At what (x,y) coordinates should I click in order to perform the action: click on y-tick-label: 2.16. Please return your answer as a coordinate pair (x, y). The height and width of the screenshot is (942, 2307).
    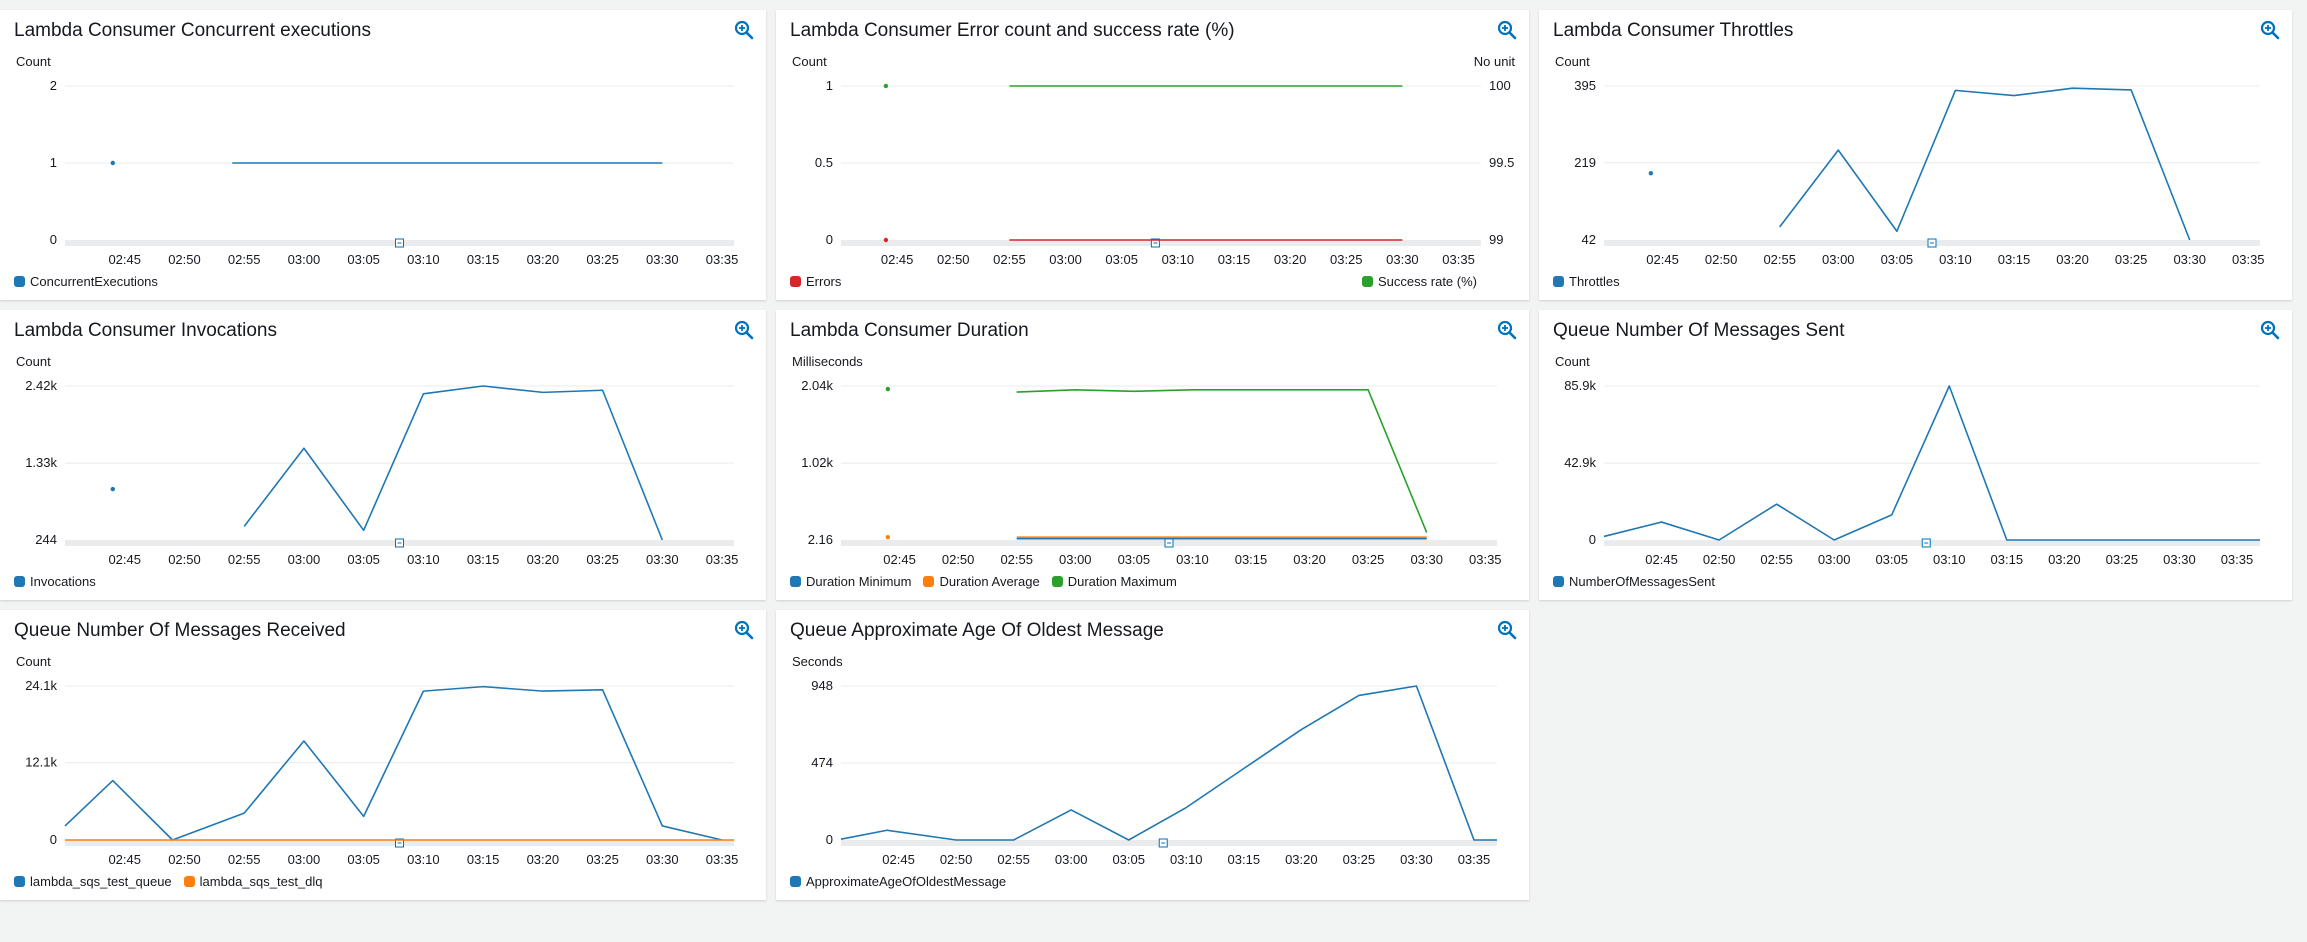
    Looking at the image, I should click on (820, 539).